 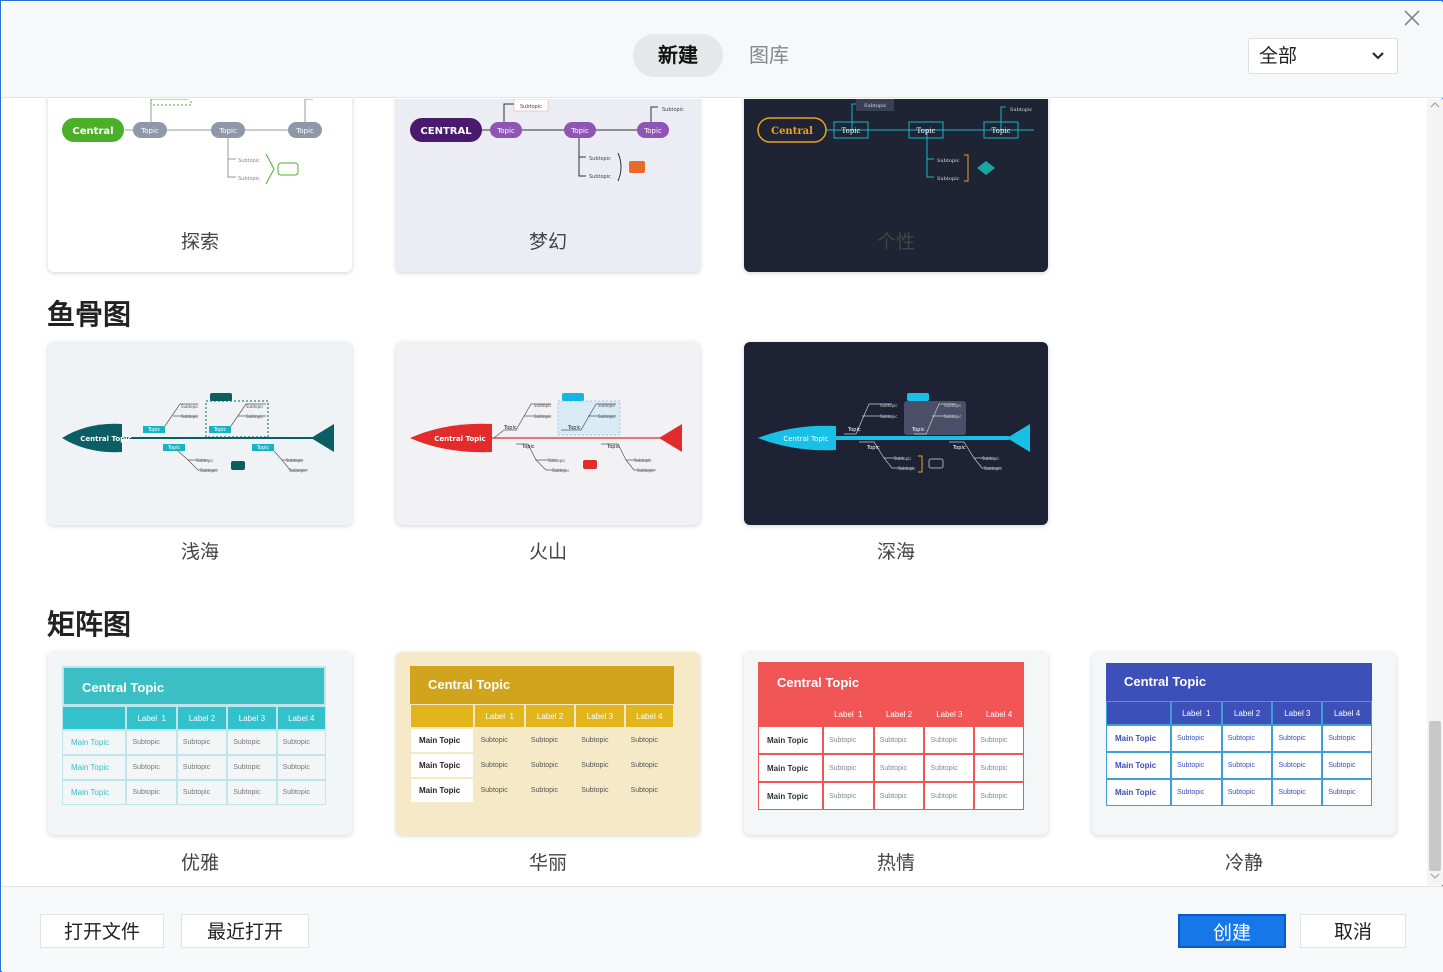 What do you see at coordinates (722, 929) in the screenshot?
I see `dialog-footer: 打开文件 最近打开 创建 取消` at bounding box center [722, 929].